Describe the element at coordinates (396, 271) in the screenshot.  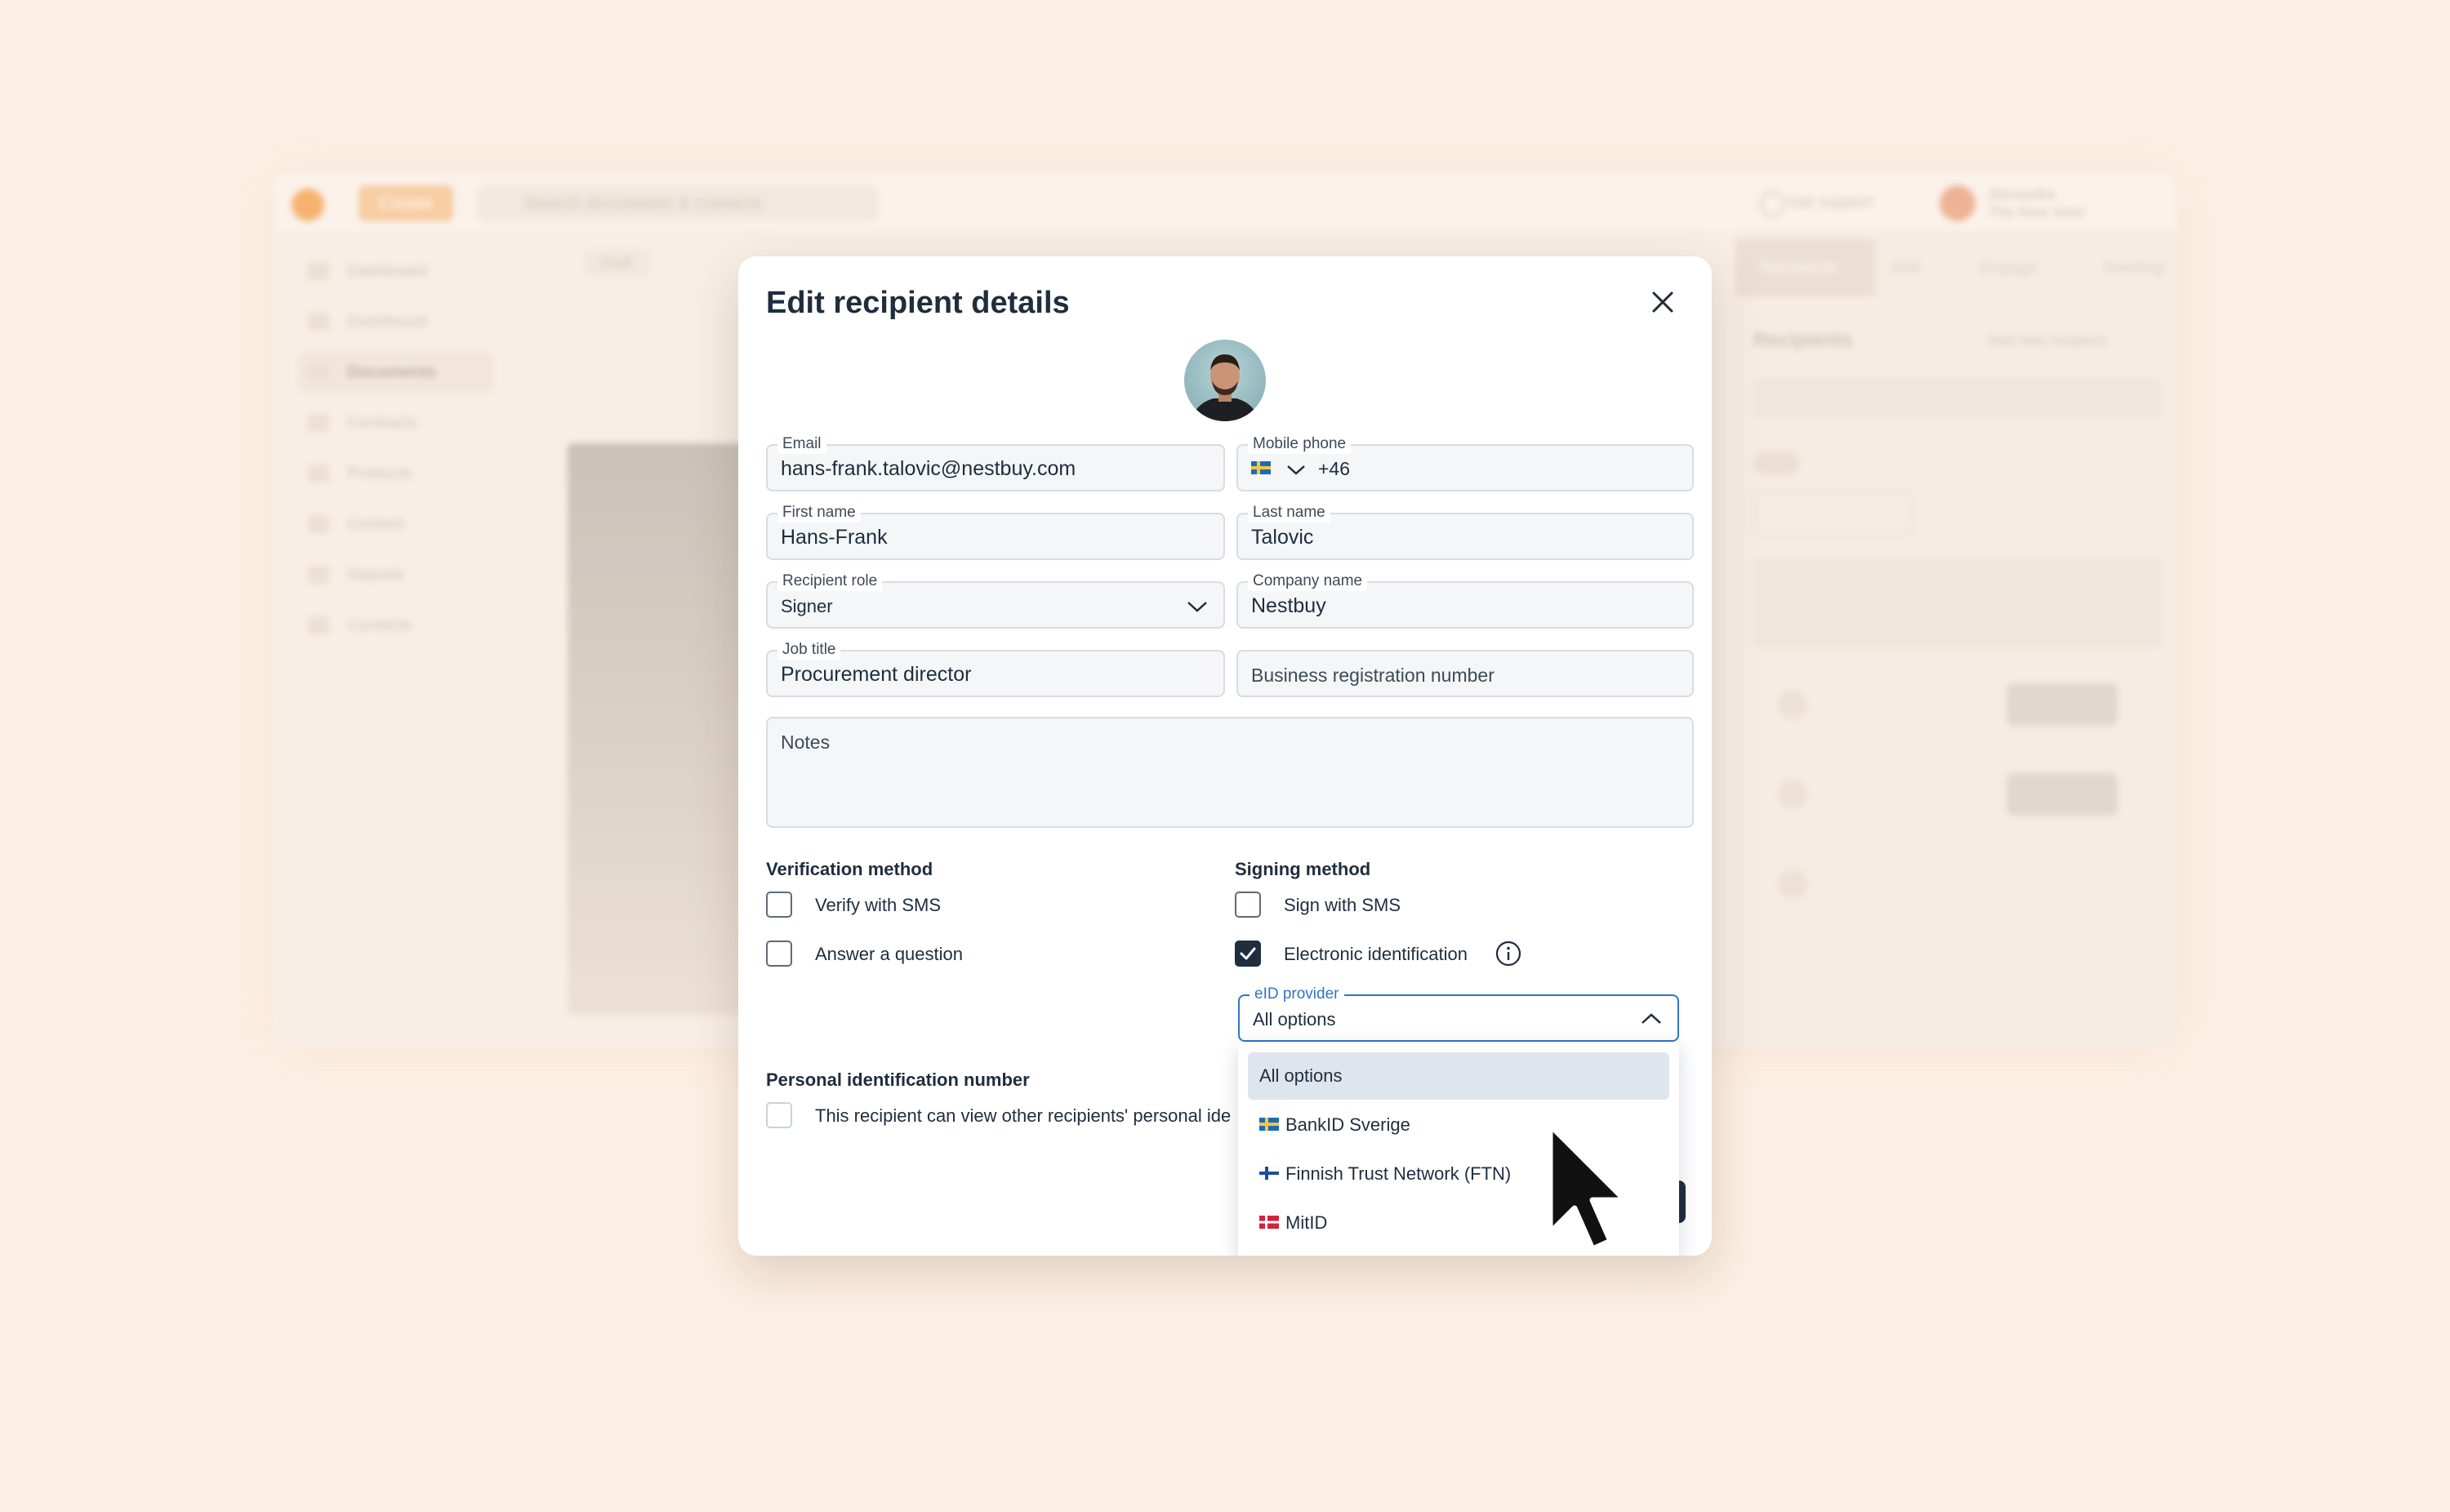
I see `sidebar-item-dashboard: Dashboard` at that location.